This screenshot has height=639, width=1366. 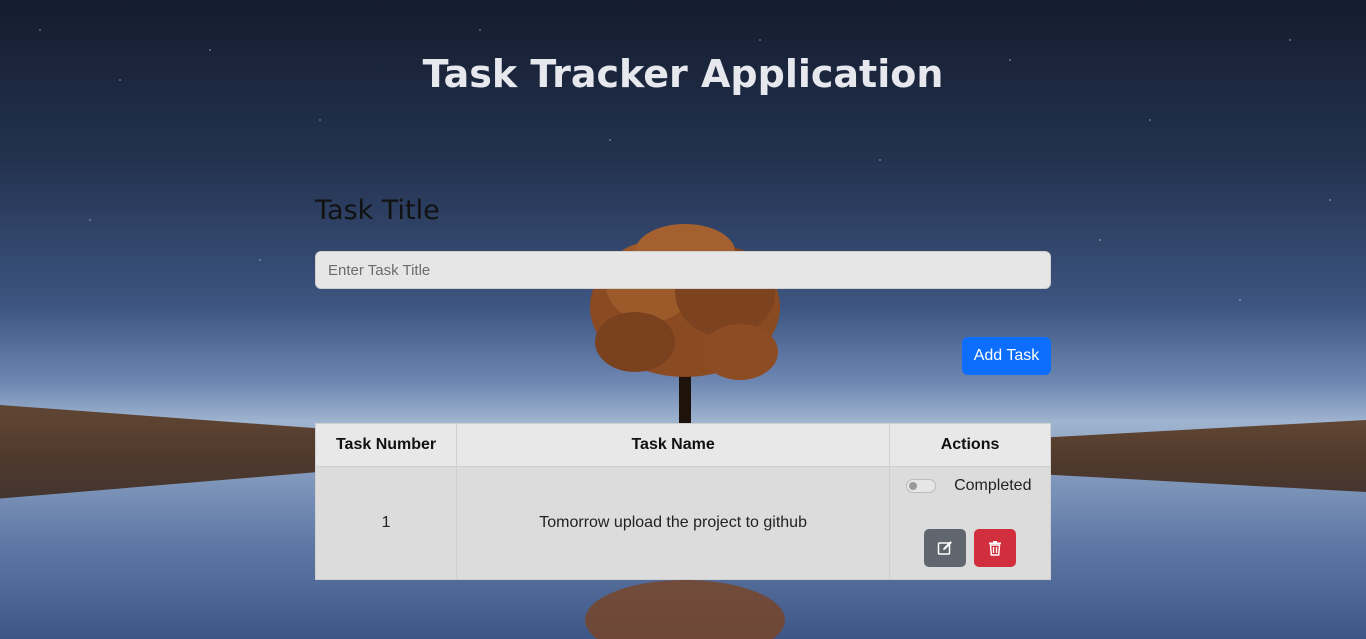 What do you see at coordinates (683, 74) in the screenshot?
I see `page-title: Task Tracker Application` at bounding box center [683, 74].